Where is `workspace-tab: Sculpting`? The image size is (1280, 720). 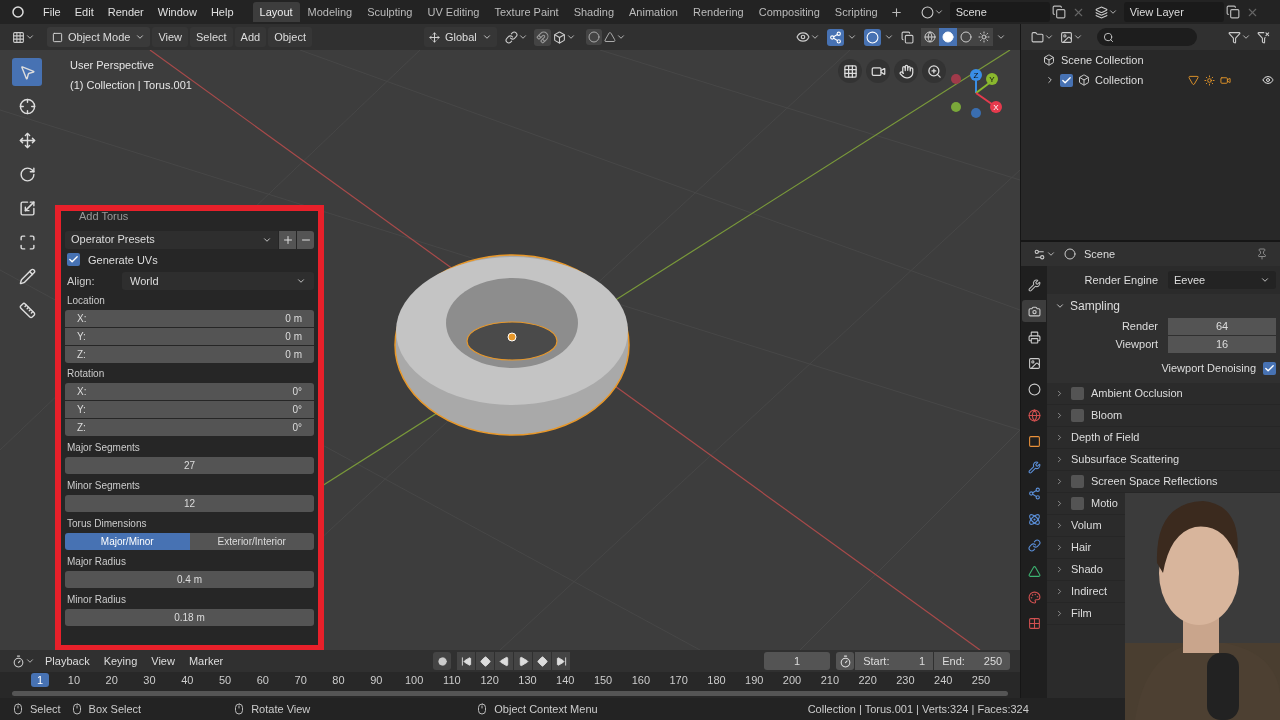 workspace-tab: Sculpting is located at coordinates (390, 12).